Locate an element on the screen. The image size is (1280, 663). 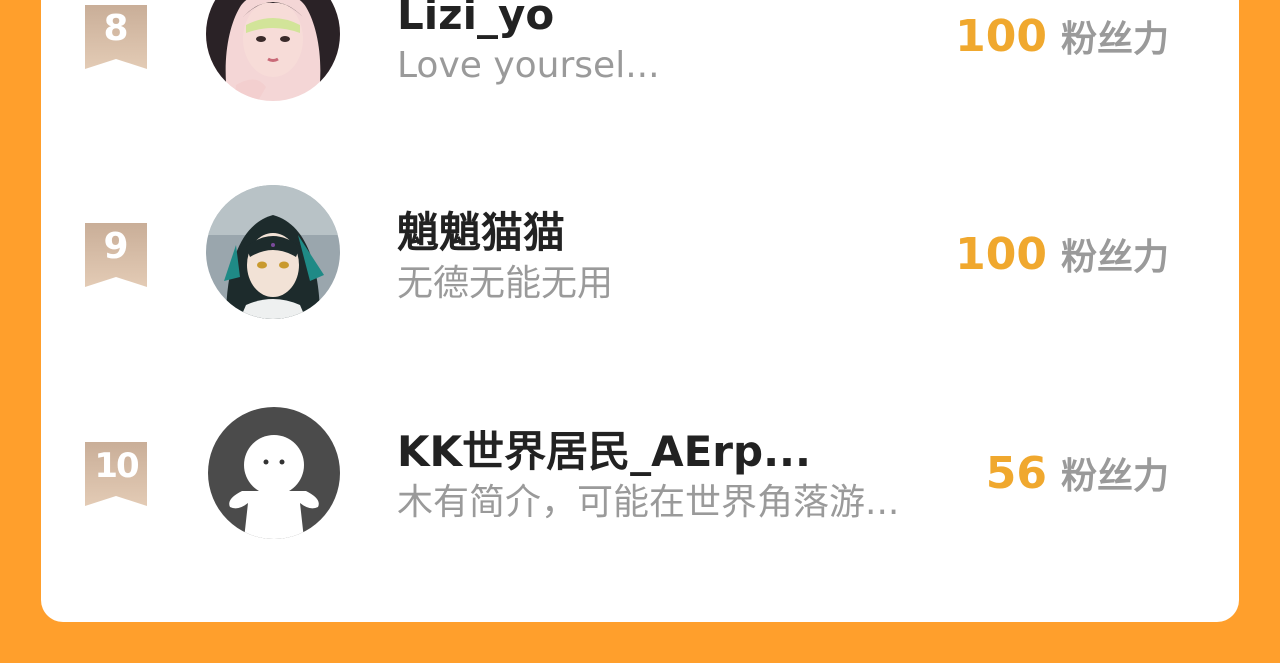
anime-boy-avatar-icon is located at coordinates (273, 252).